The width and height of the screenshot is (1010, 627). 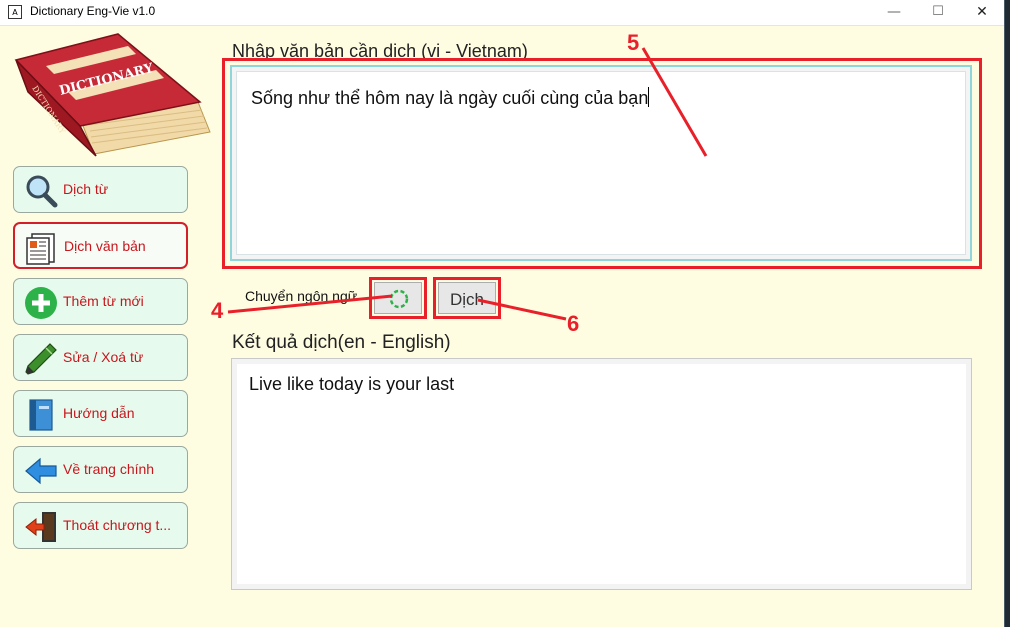 What do you see at coordinates (217, 310) in the screenshot?
I see `annotation-number-4: 4` at bounding box center [217, 310].